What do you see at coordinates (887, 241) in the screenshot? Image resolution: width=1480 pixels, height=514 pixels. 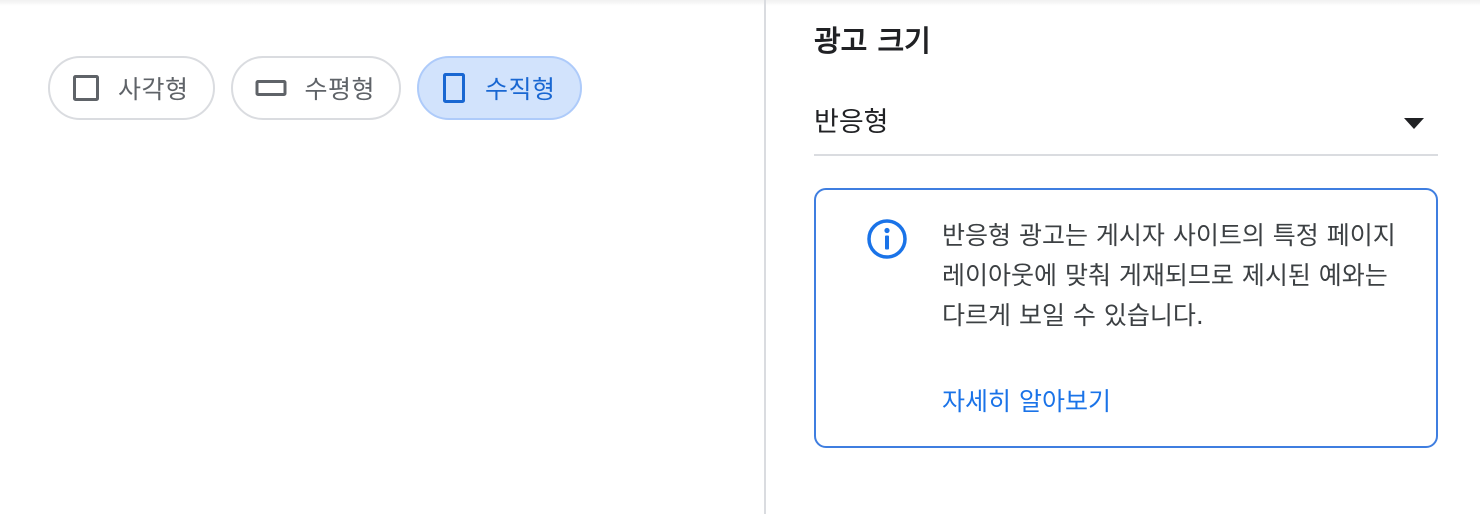 I see `info-icon` at bounding box center [887, 241].